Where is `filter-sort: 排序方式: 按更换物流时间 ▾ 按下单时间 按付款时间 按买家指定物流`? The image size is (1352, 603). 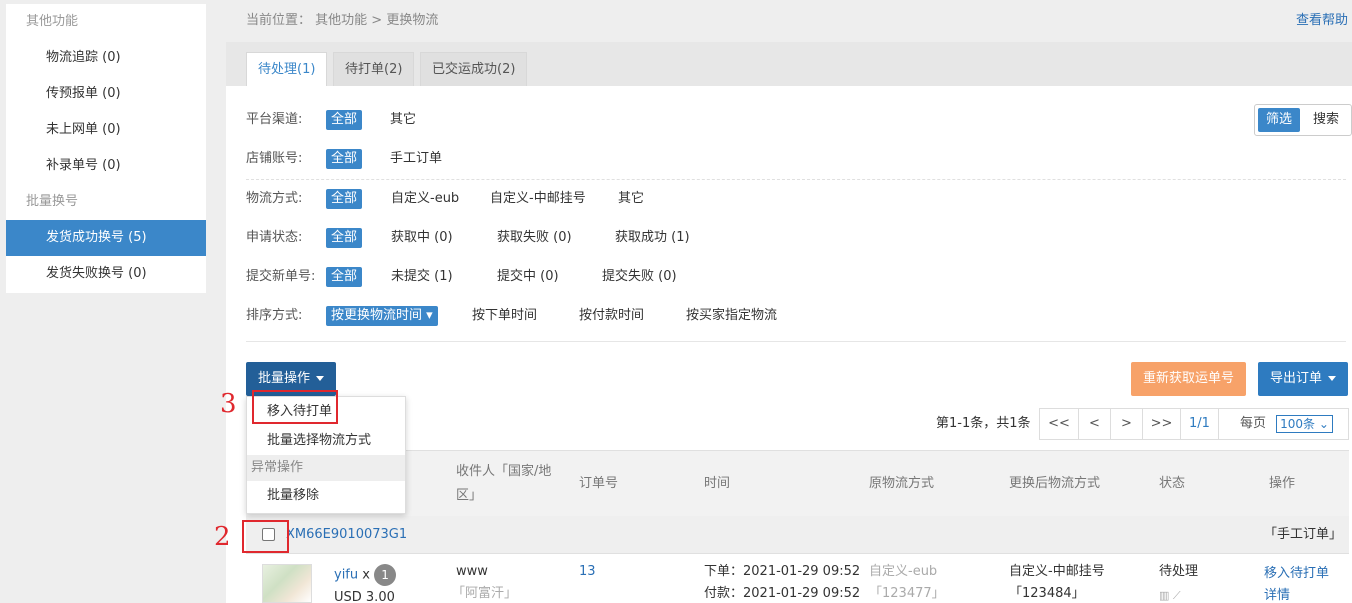 filter-sort: 排序方式: 按更换物流时间 ▾ 按下单时间 按付款时间 按买家指定物流 is located at coordinates (696, 316).